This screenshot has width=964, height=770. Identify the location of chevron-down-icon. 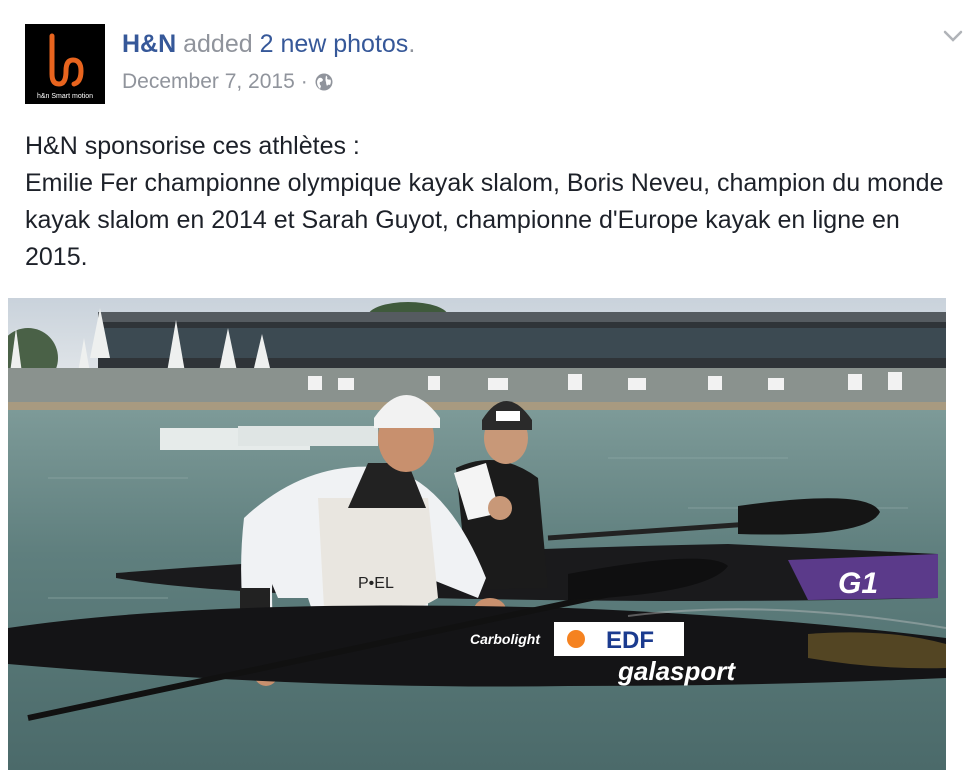
(953, 36).